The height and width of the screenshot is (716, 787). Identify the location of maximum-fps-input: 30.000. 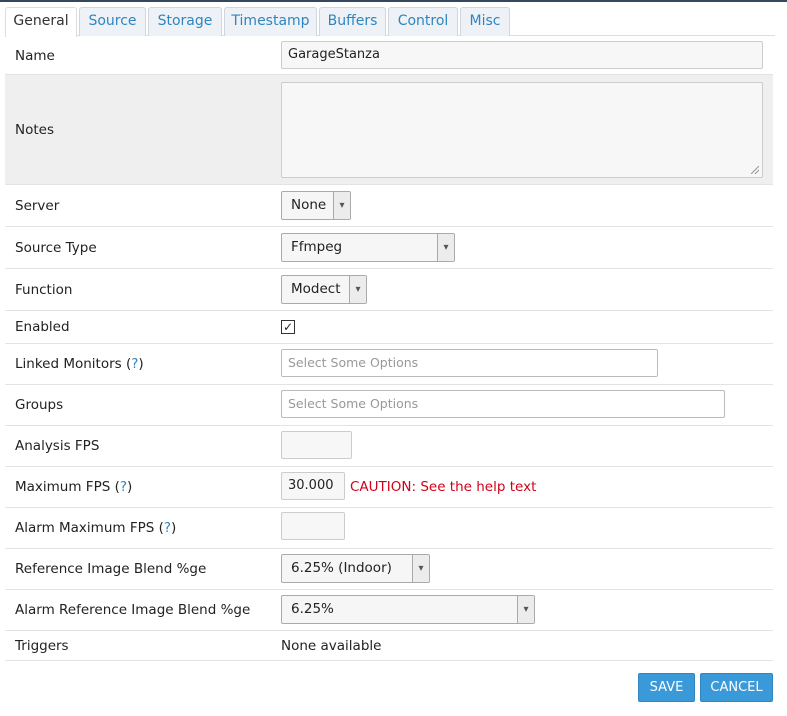
(313, 486).